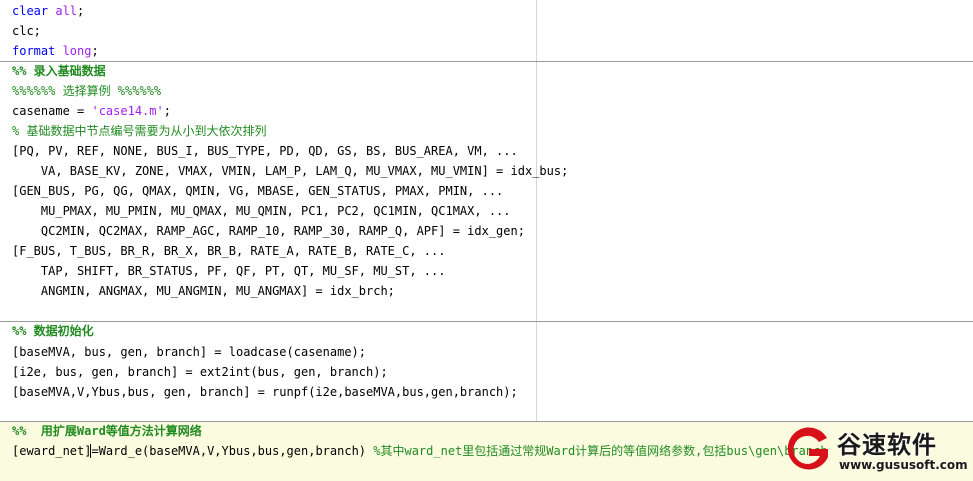 This screenshot has height=481, width=973. I want to click on code-comment: % 基础数据中节点编号需要为从小到大依次排列, so click(139, 131).